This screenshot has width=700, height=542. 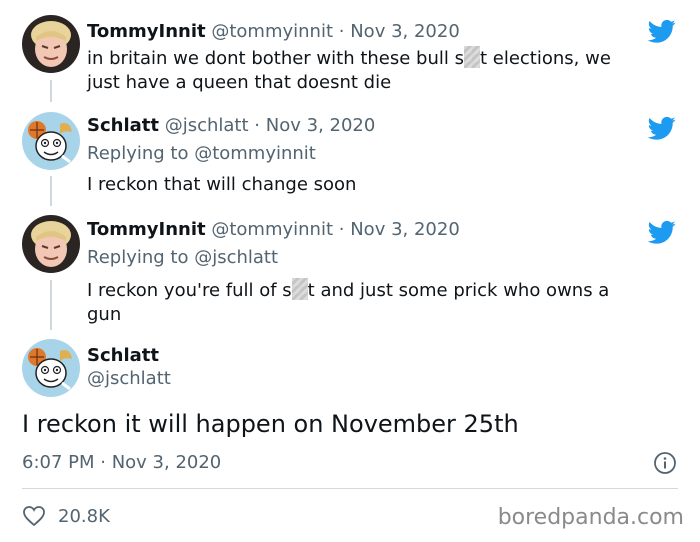 What do you see at coordinates (84, 516) in the screenshot?
I see `like-count: 20.8K` at bounding box center [84, 516].